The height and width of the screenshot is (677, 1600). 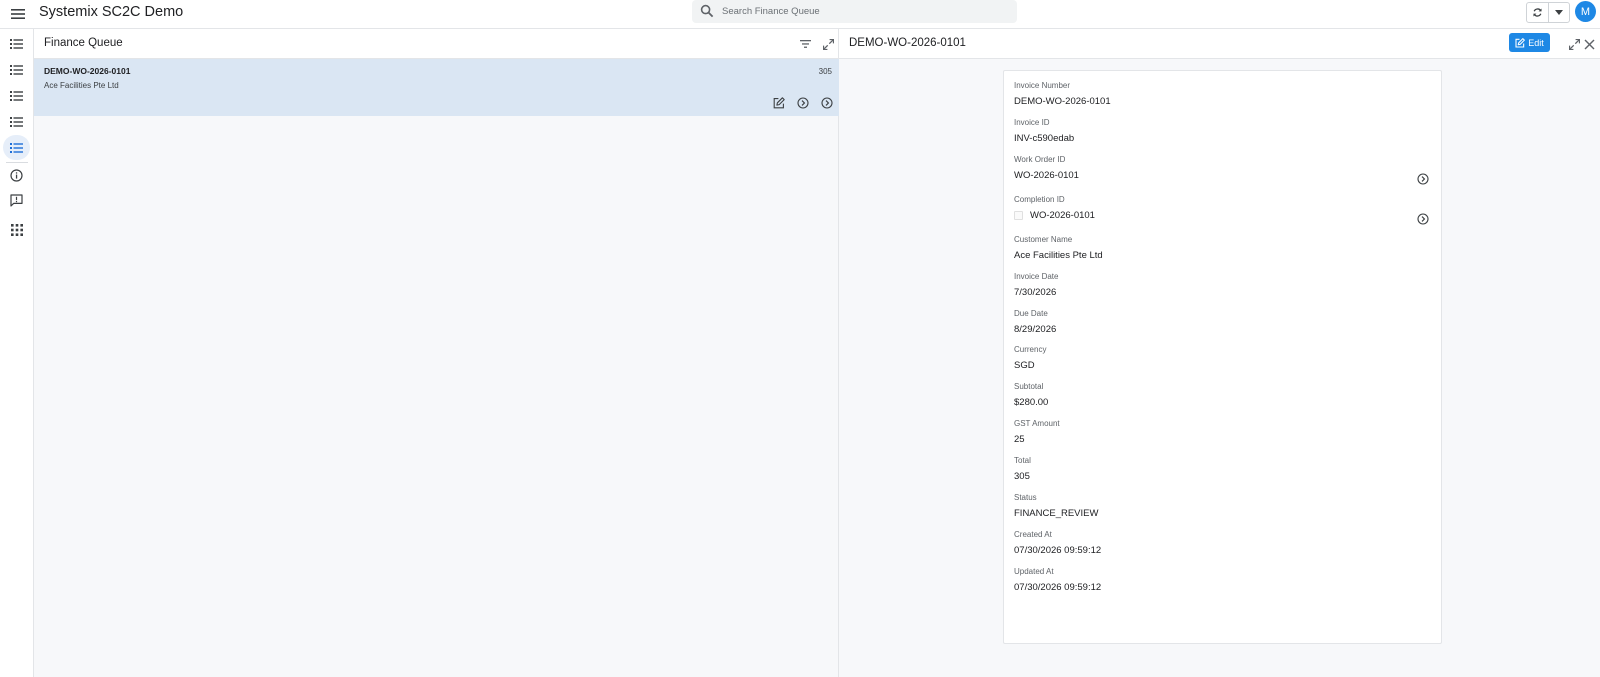 I want to click on info-icon, so click(x=16, y=175).